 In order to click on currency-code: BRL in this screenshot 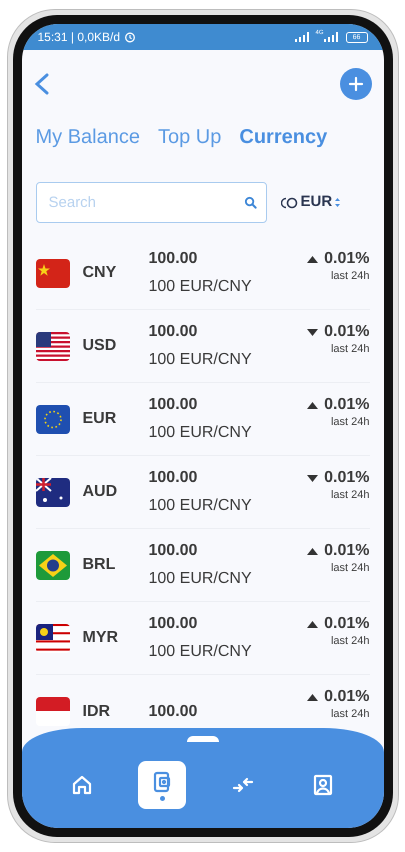, I will do `click(99, 565)`.